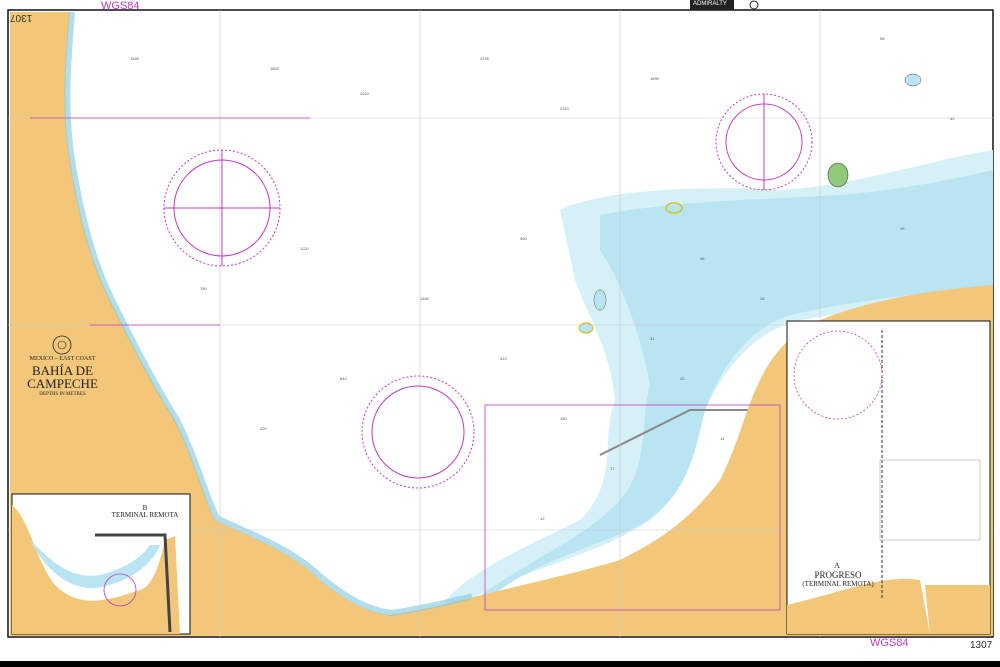  I want to click on inset-progreso-title: PROGRESO, so click(838, 575).